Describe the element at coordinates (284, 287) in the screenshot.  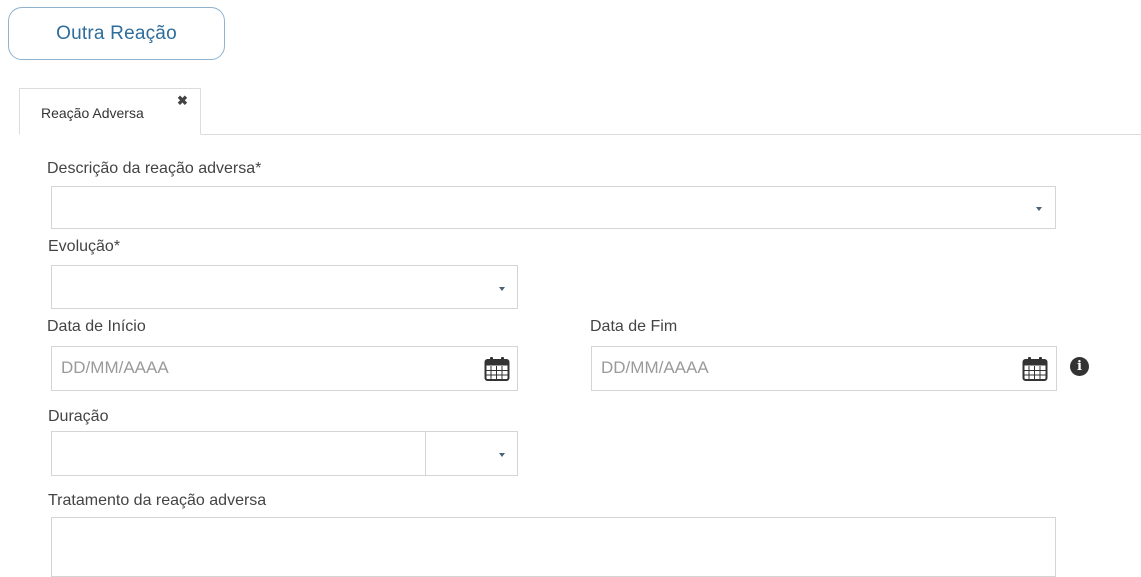
I see `evolution-select` at that location.